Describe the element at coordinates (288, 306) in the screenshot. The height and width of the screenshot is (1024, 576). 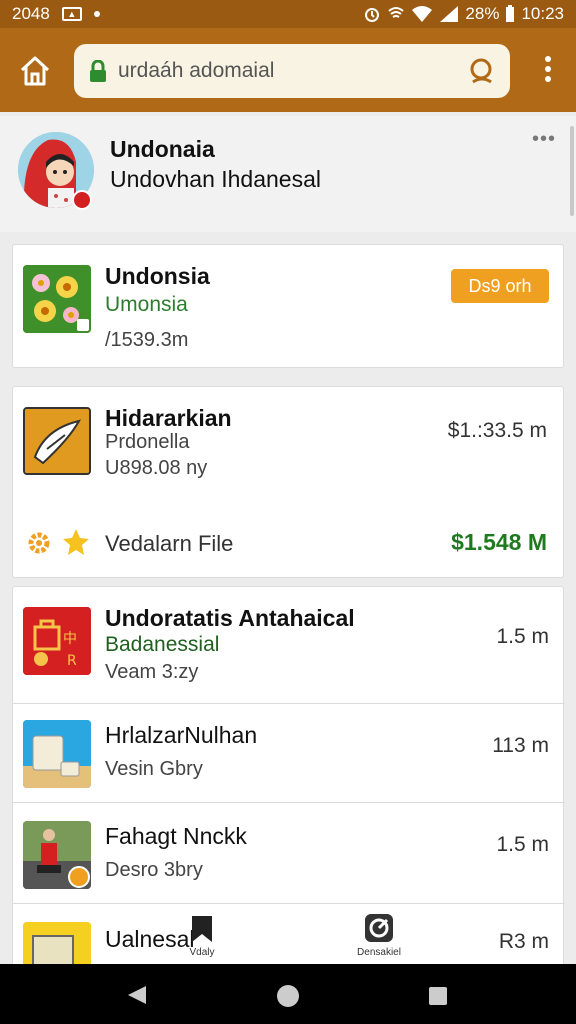
I see `list-item: Undonsia Umonsia /1539.3m Ds9 orh` at that location.